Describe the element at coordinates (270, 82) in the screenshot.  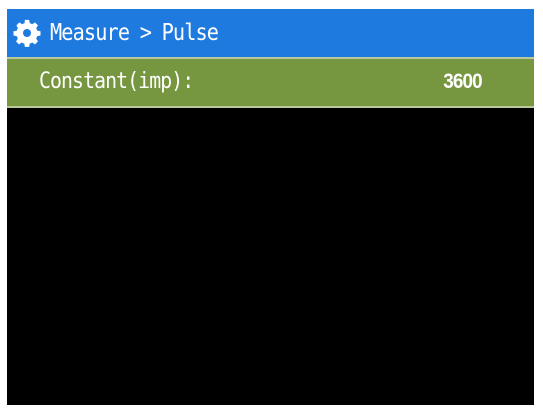
I see `setting-row-constant: Constant(imp): 3600` at that location.